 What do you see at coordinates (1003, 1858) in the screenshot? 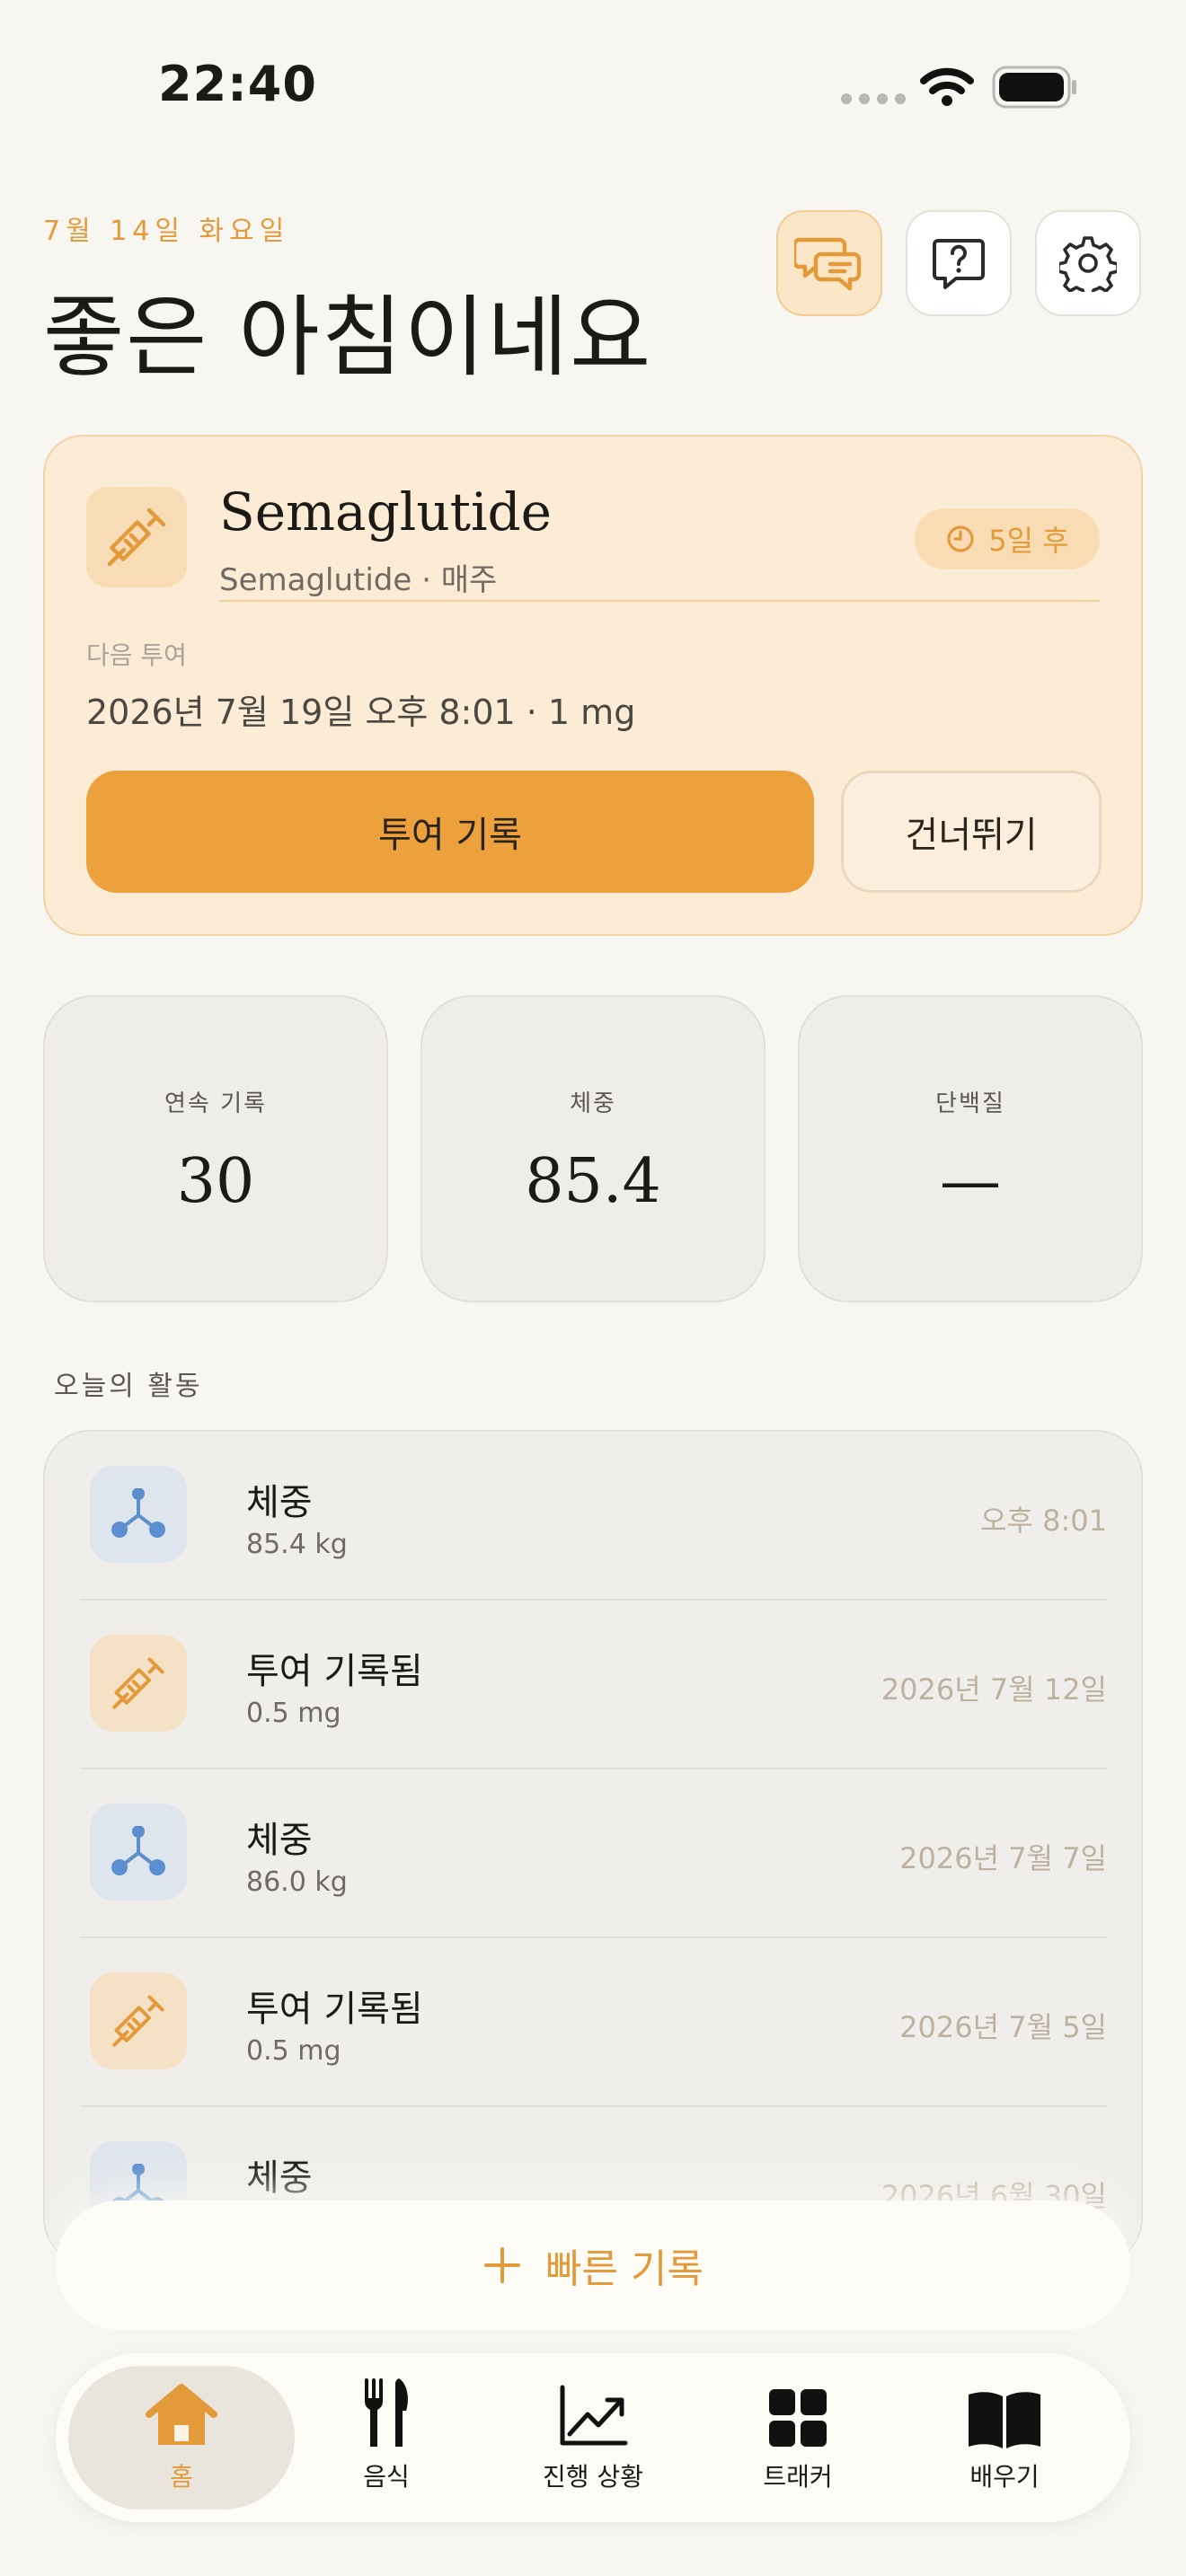
I see `activity-date: 2026년 7월 7일` at bounding box center [1003, 1858].